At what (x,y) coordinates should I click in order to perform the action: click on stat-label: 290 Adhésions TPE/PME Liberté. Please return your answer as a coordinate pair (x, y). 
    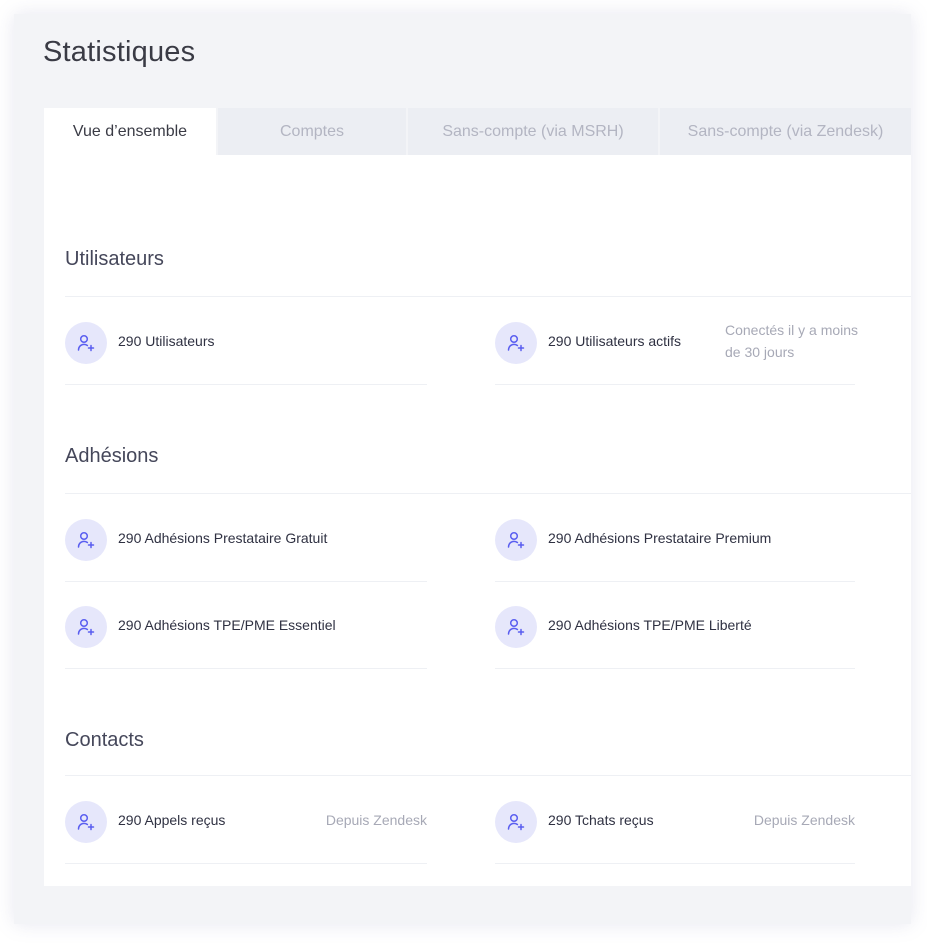
    Looking at the image, I should click on (650, 625).